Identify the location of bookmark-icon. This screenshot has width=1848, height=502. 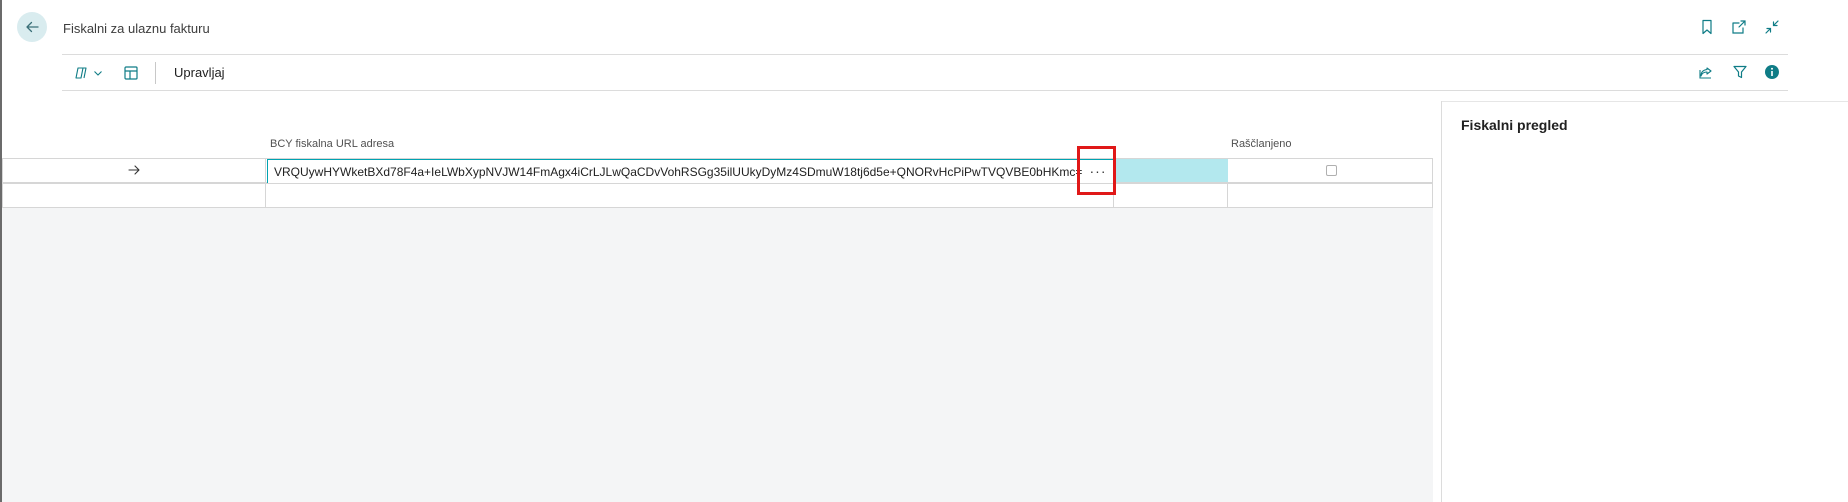
(1707, 27).